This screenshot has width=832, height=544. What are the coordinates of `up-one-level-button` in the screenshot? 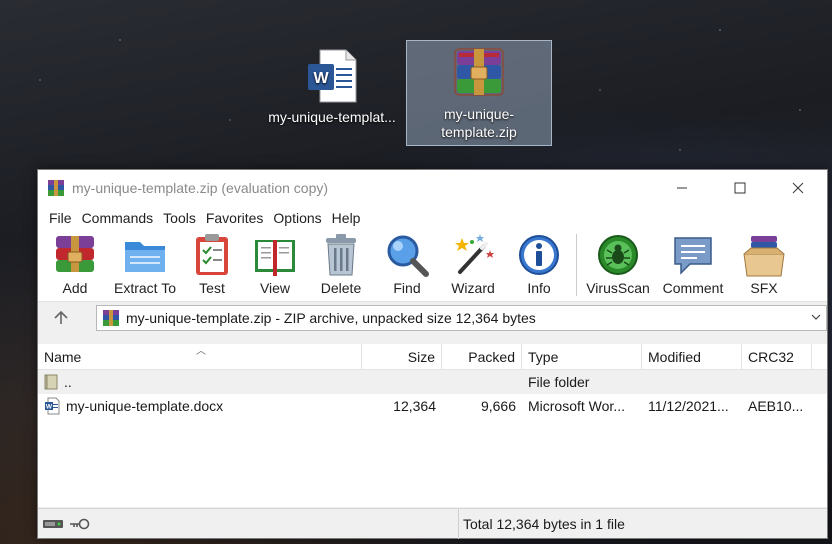 It's located at (61, 318).